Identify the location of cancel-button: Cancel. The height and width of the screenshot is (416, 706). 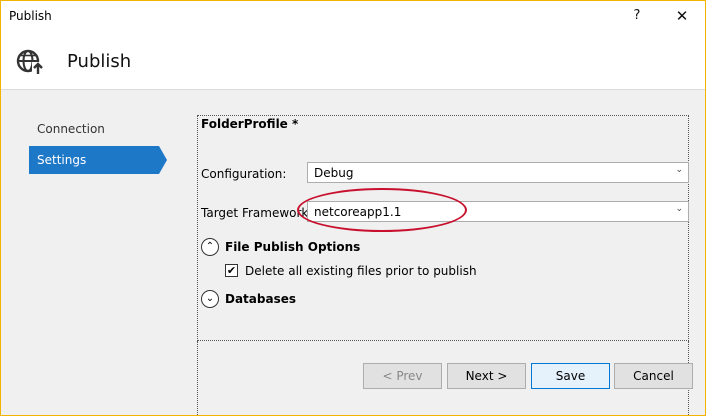
(653, 376).